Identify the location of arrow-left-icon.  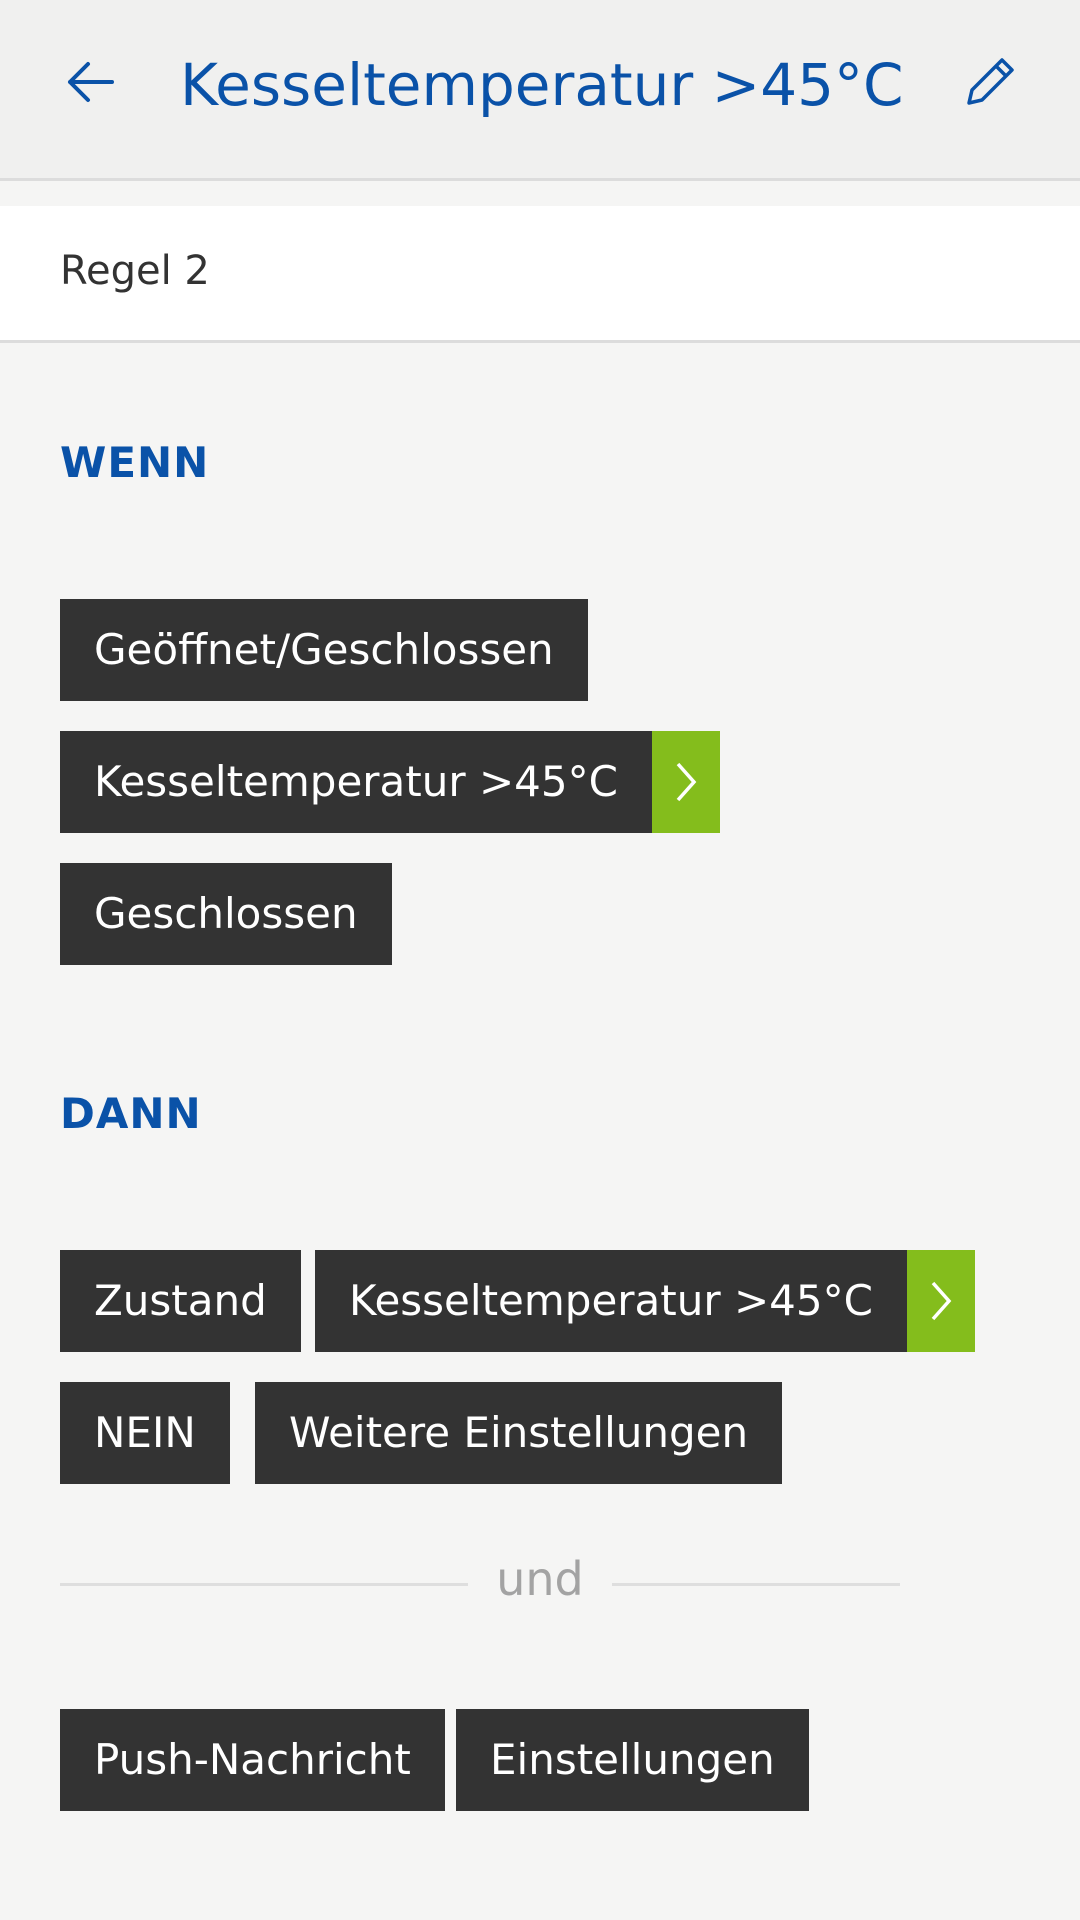
(91, 82).